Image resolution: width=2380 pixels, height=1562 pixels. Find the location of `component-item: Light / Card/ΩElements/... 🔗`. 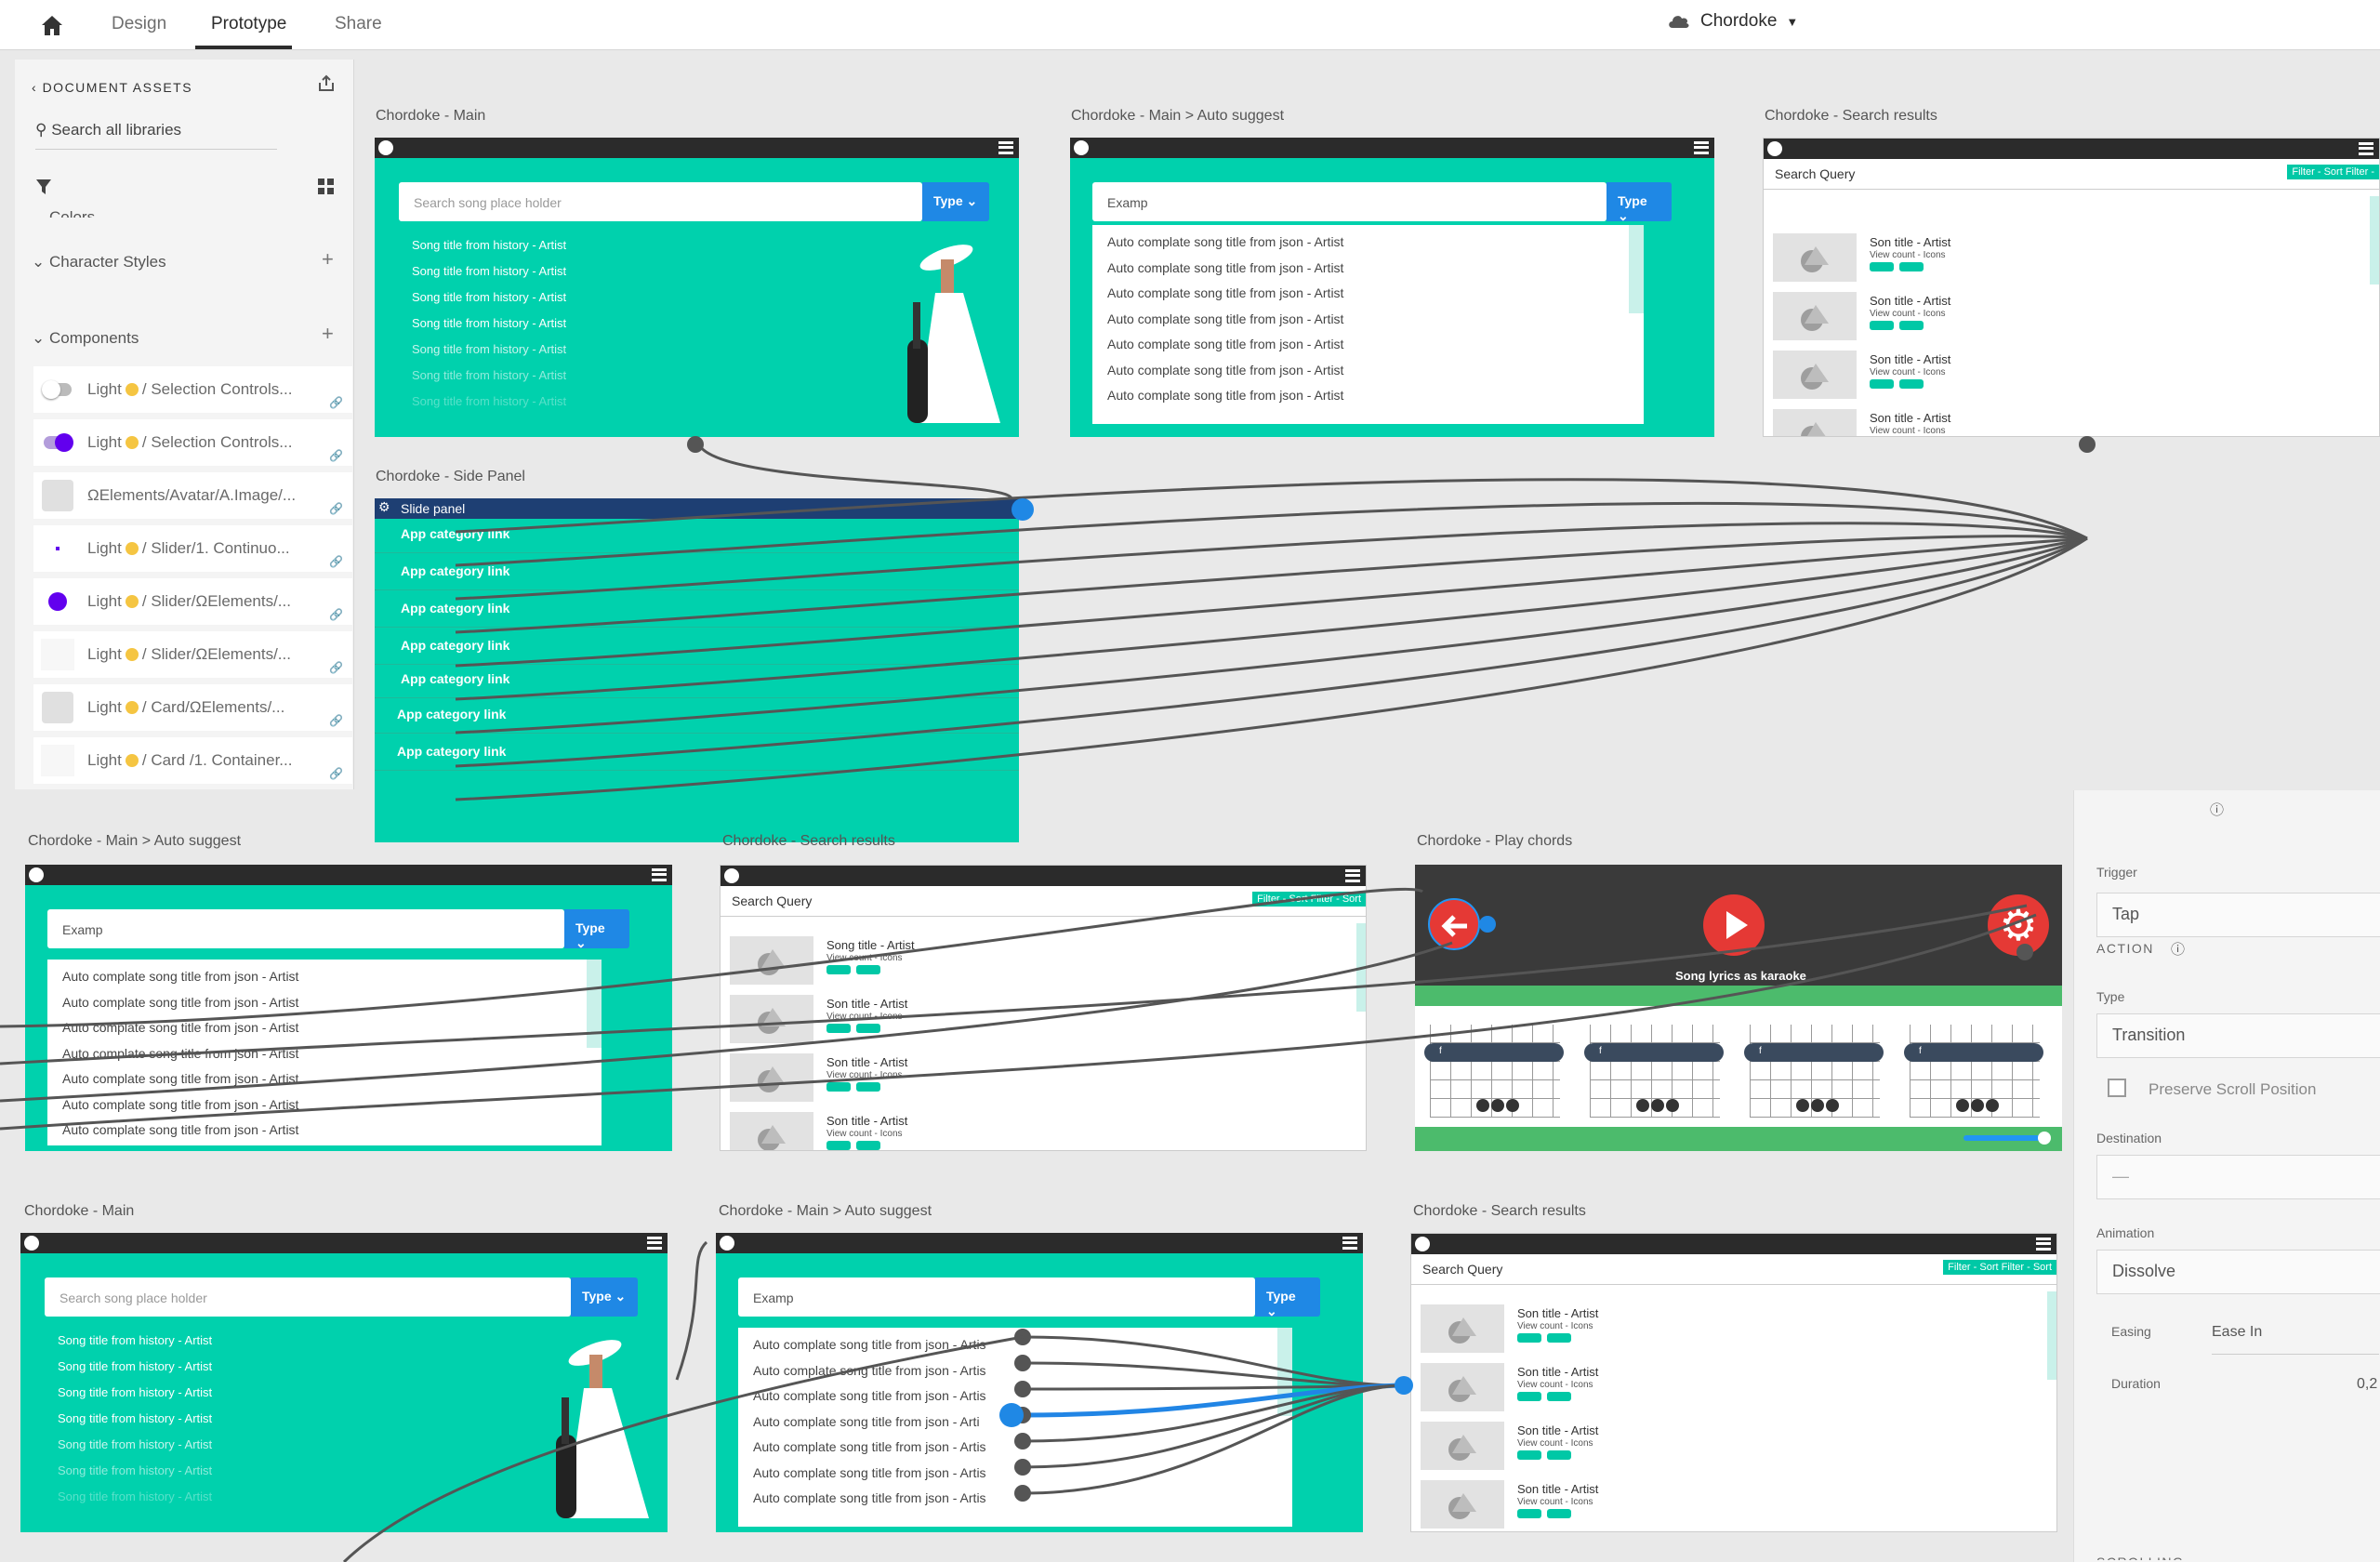

component-item: Light / Card/ΩElements/... 🔗 is located at coordinates (192, 707).